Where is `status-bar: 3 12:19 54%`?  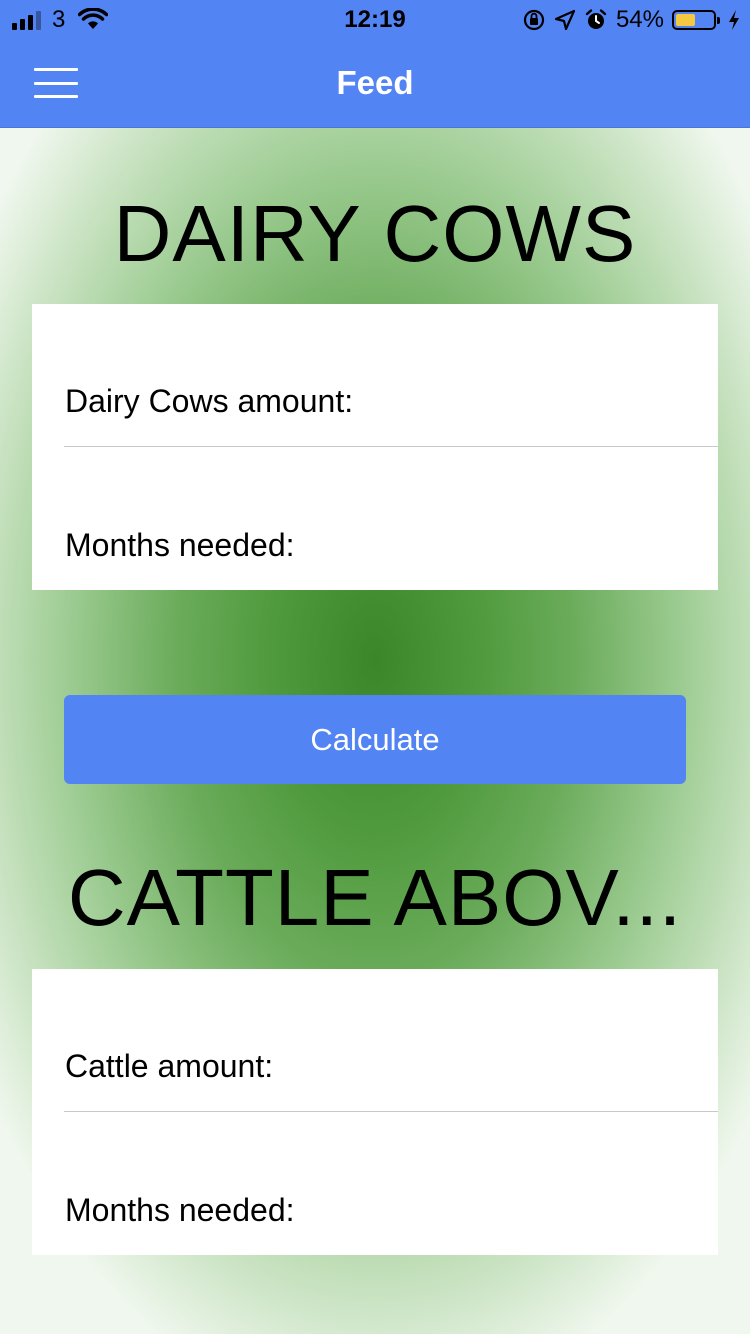 status-bar: 3 12:19 54% is located at coordinates (375, 20).